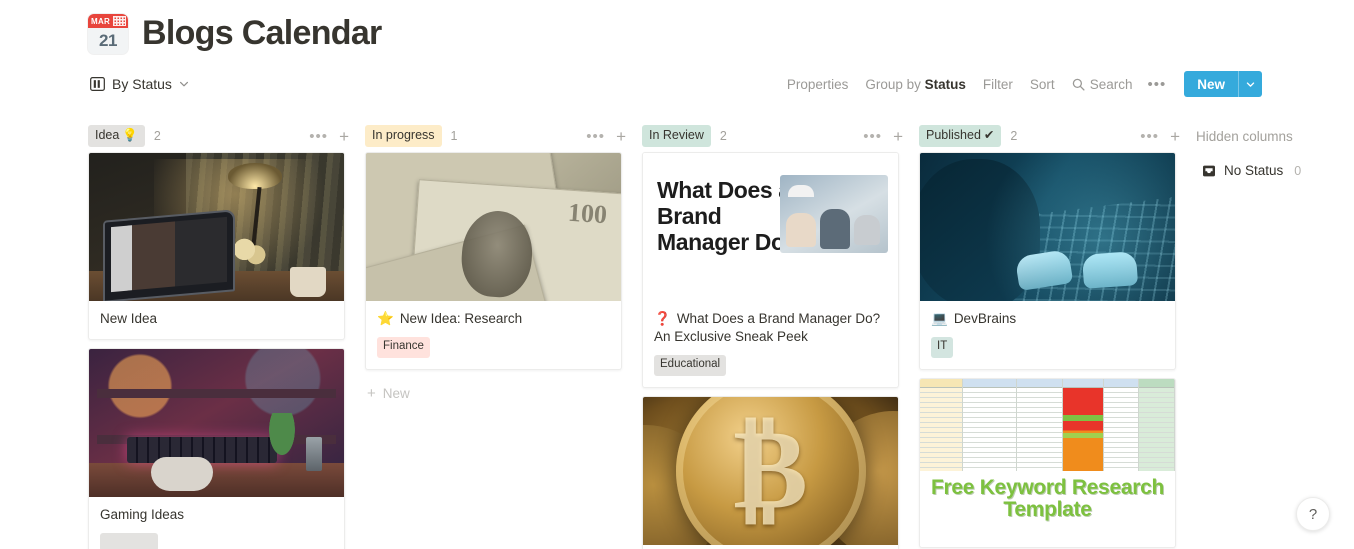  I want to click on group-by-button: Group by Status, so click(915, 84).